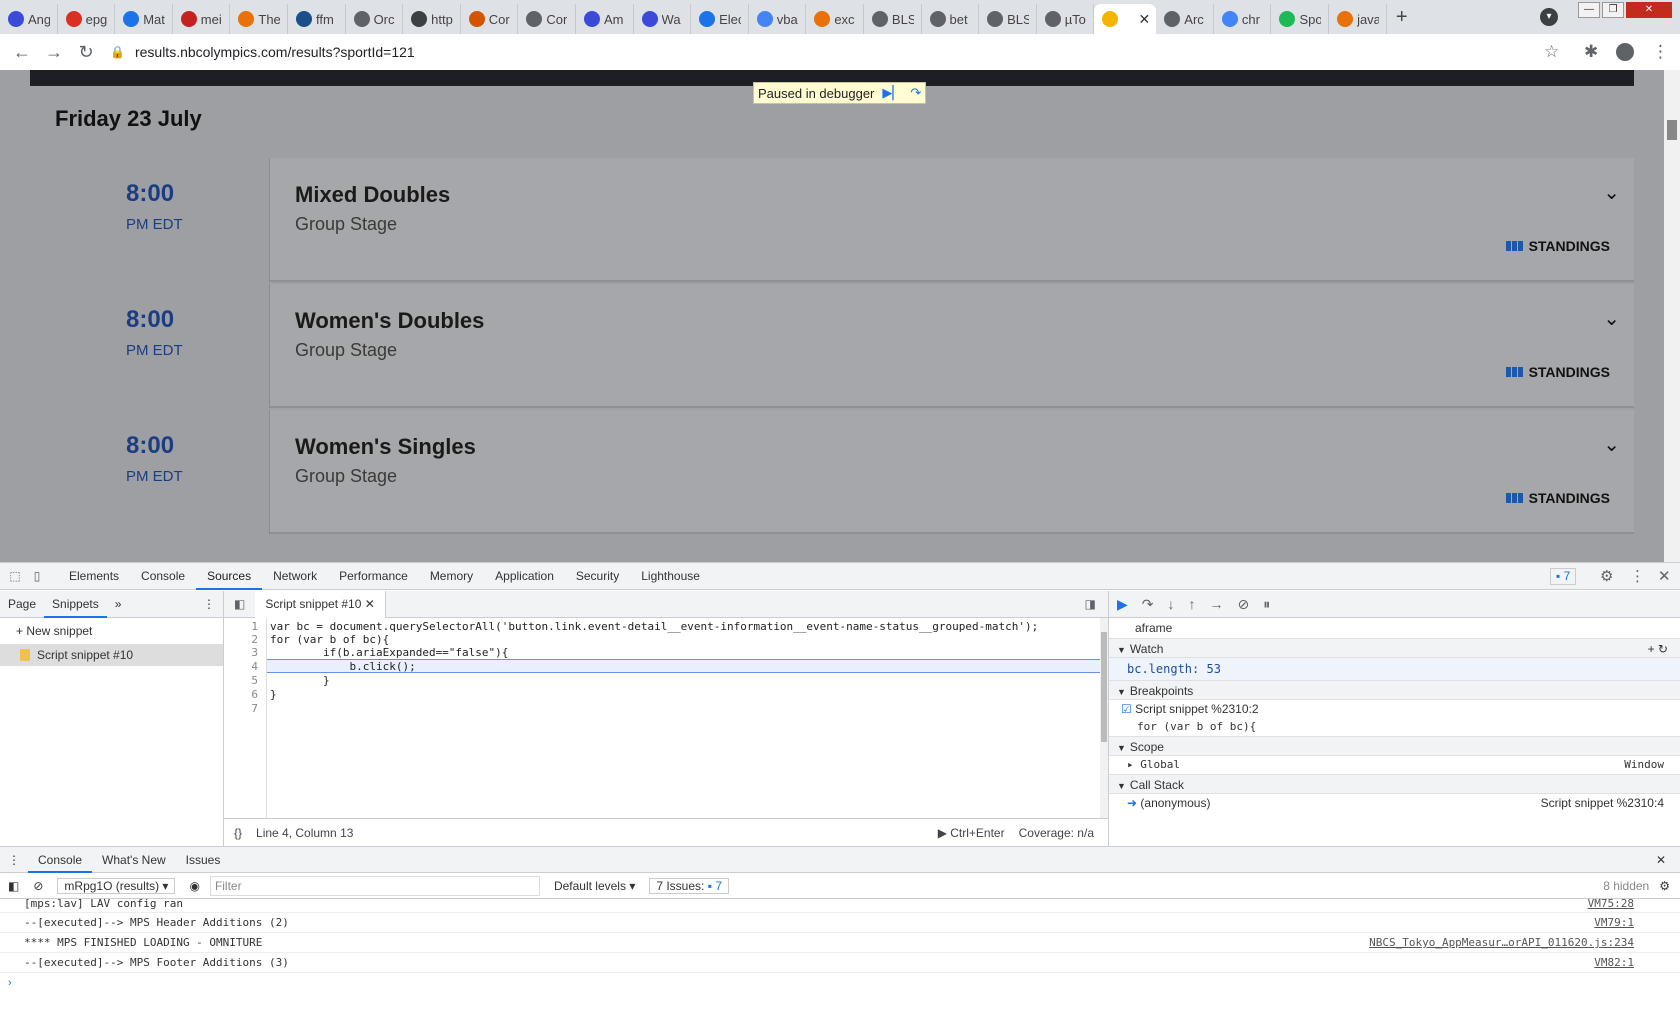 This screenshot has height=1010, width=1680. I want to click on deactivate-breakpoints-icon: ⊘, so click(1244, 604).